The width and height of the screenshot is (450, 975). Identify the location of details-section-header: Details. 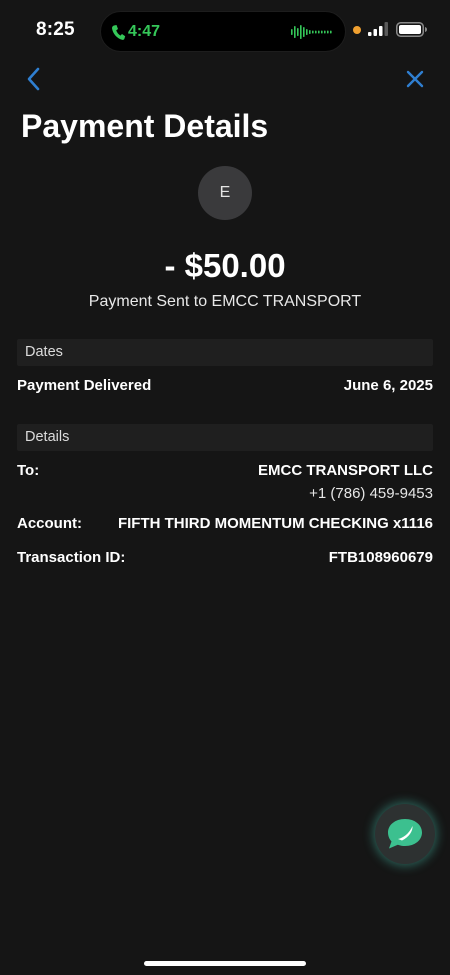
(225, 437).